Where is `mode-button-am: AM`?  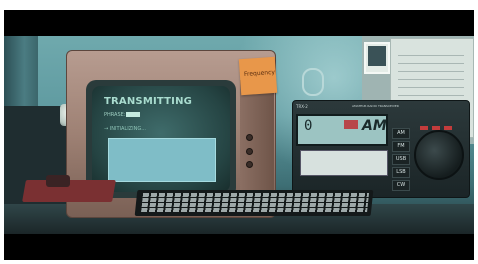
mode-button-am: AM is located at coordinates (401, 133).